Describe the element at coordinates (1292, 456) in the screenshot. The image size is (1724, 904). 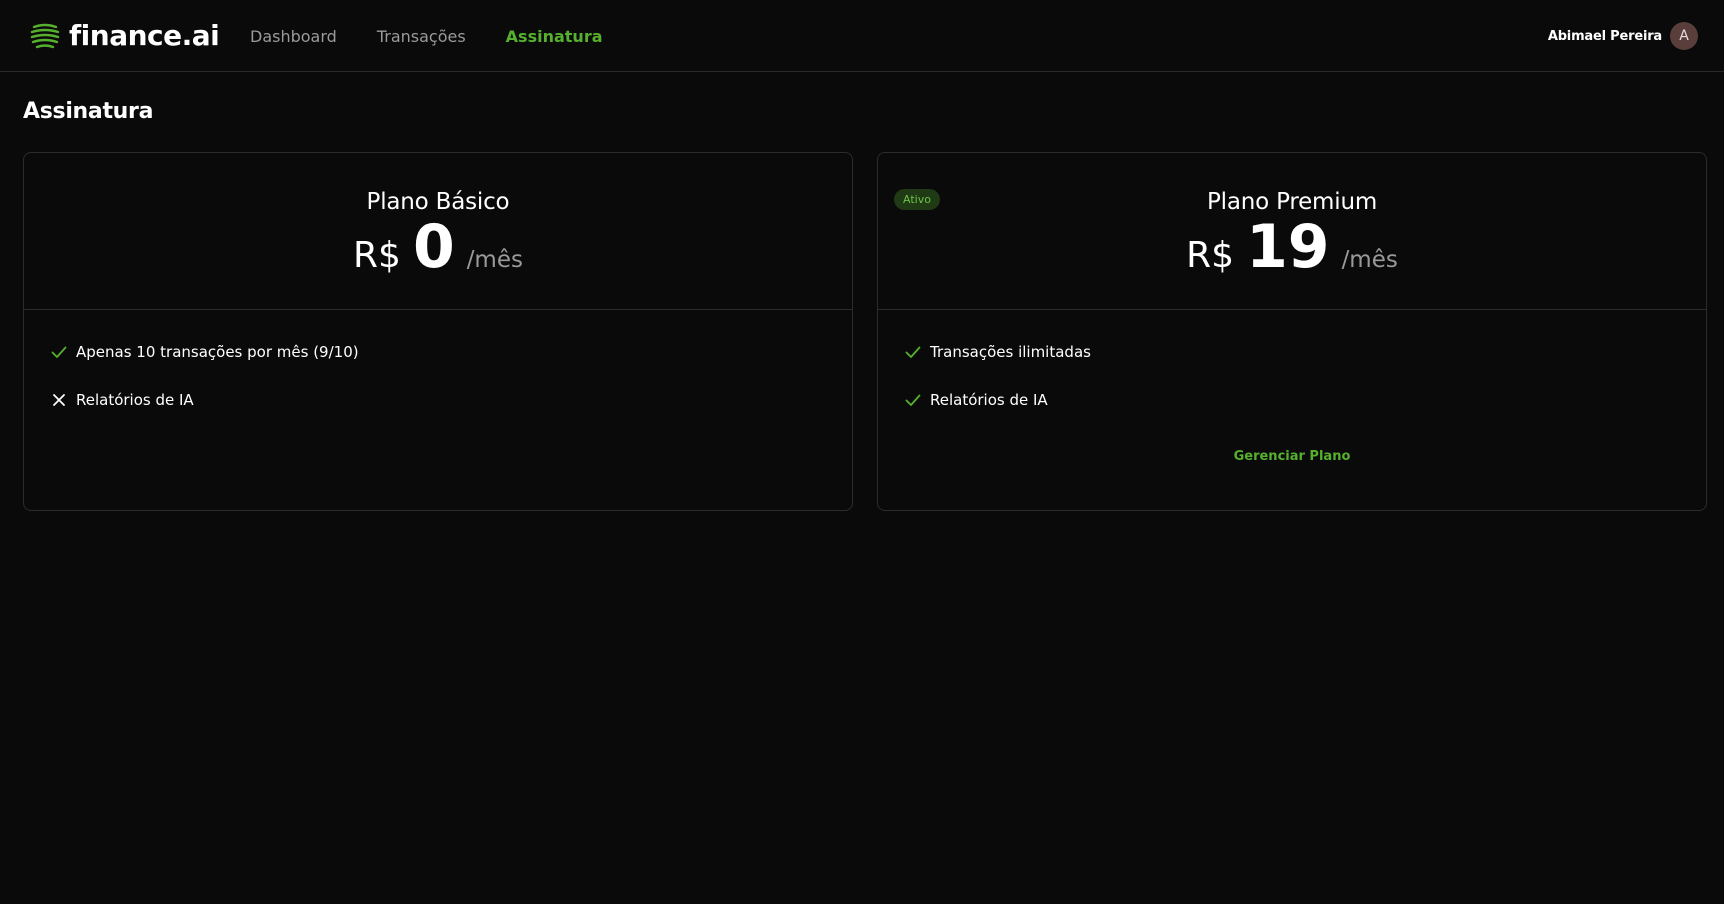
I see `manage-plan-button: Gerenciar Plano` at that location.